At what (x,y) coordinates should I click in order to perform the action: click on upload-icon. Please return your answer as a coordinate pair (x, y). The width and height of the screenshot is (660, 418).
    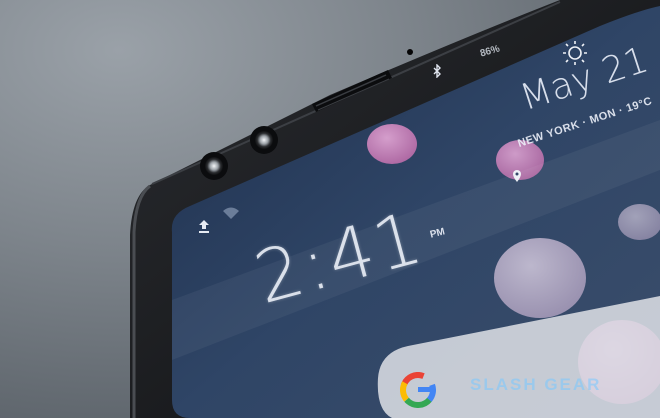
    Looking at the image, I should click on (204, 226).